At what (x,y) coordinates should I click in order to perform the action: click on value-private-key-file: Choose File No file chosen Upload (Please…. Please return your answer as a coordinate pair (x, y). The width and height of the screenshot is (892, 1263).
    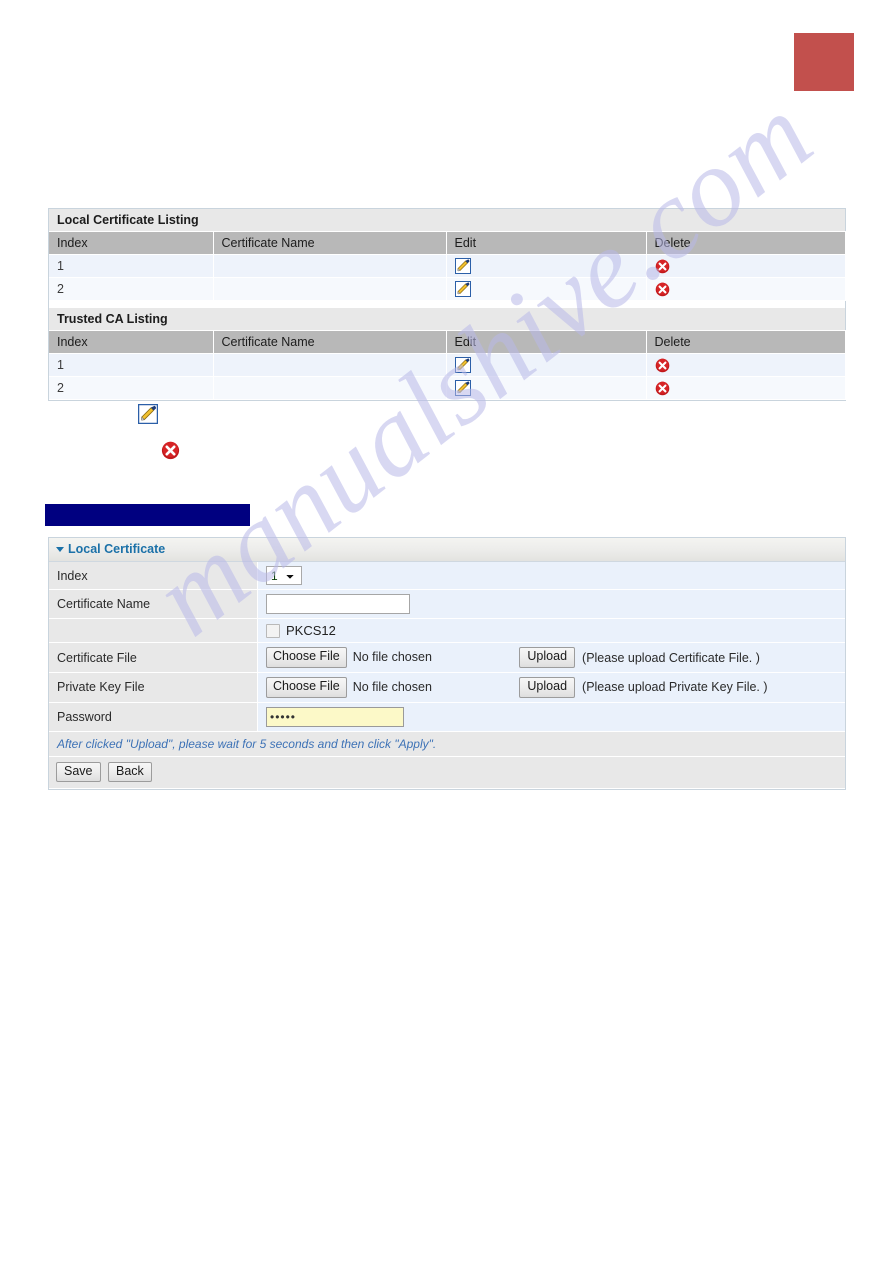
    Looking at the image, I should click on (551, 687).